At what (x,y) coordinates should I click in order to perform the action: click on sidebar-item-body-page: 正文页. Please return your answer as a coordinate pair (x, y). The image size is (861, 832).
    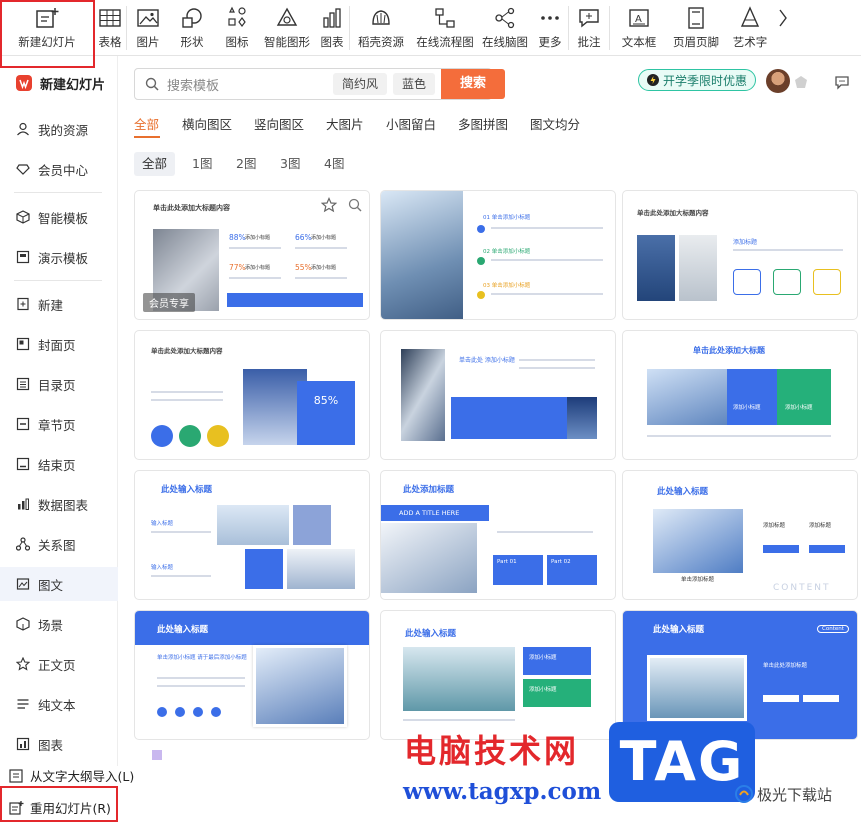
    Looking at the image, I should click on (59, 664).